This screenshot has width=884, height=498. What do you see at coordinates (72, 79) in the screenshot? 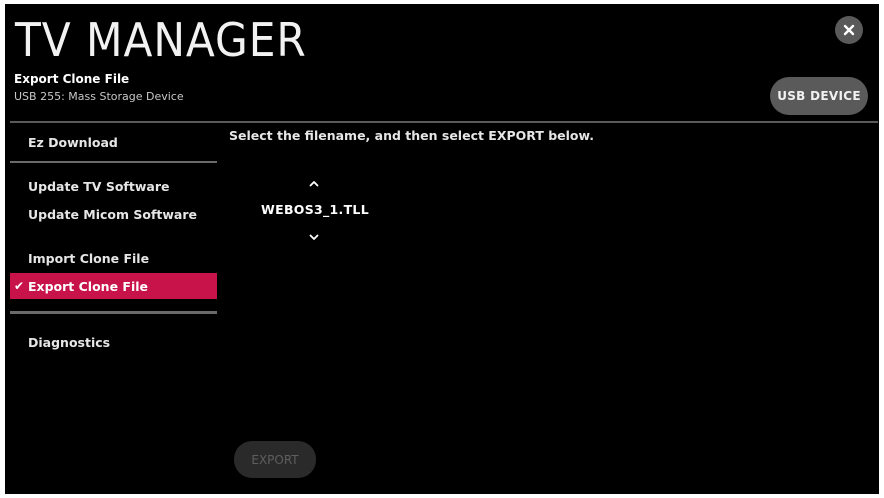
I see `page-title: Export Clone File` at bounding box center [72, 79].